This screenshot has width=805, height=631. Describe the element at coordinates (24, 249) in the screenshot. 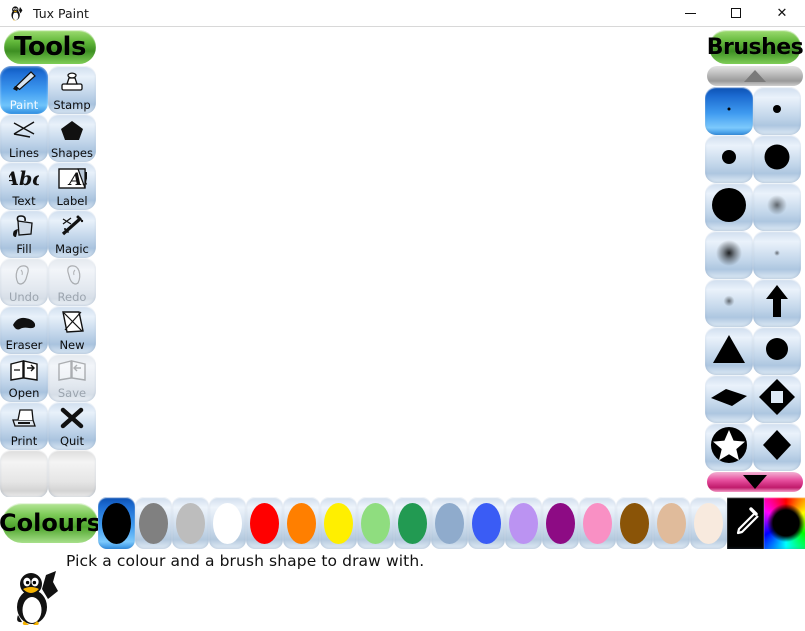

I see `tool-label: Fill` at that location.